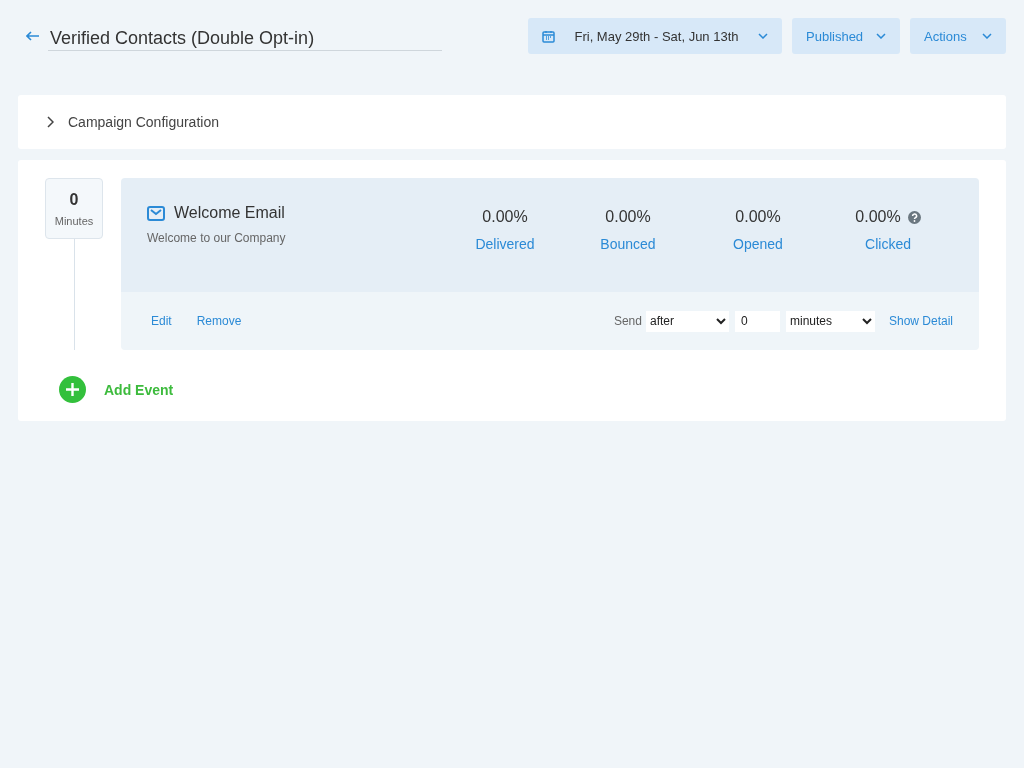  Describe the element at coordinates (548, 36) in the screenshot. I see `calendar-icon` at that location.